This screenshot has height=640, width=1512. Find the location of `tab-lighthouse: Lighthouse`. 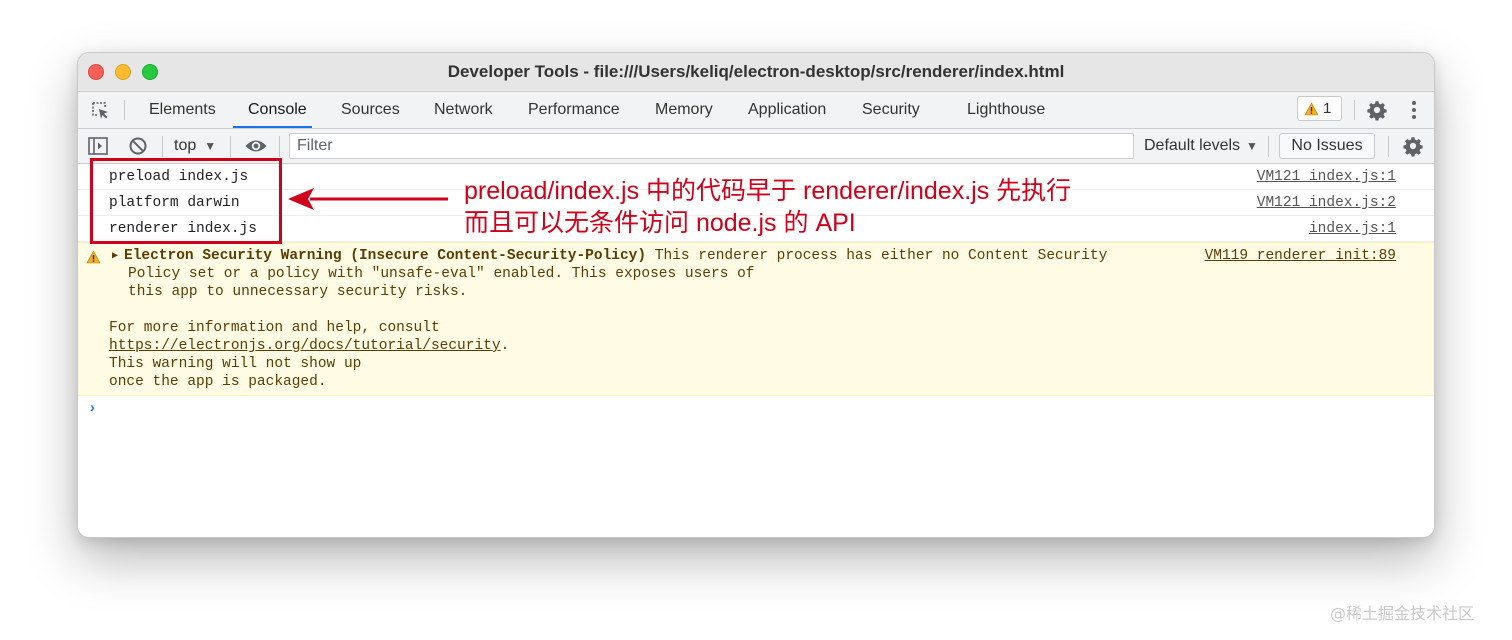

tab-lighthouse: Lighthouse is located at coordinates (1006, 110).